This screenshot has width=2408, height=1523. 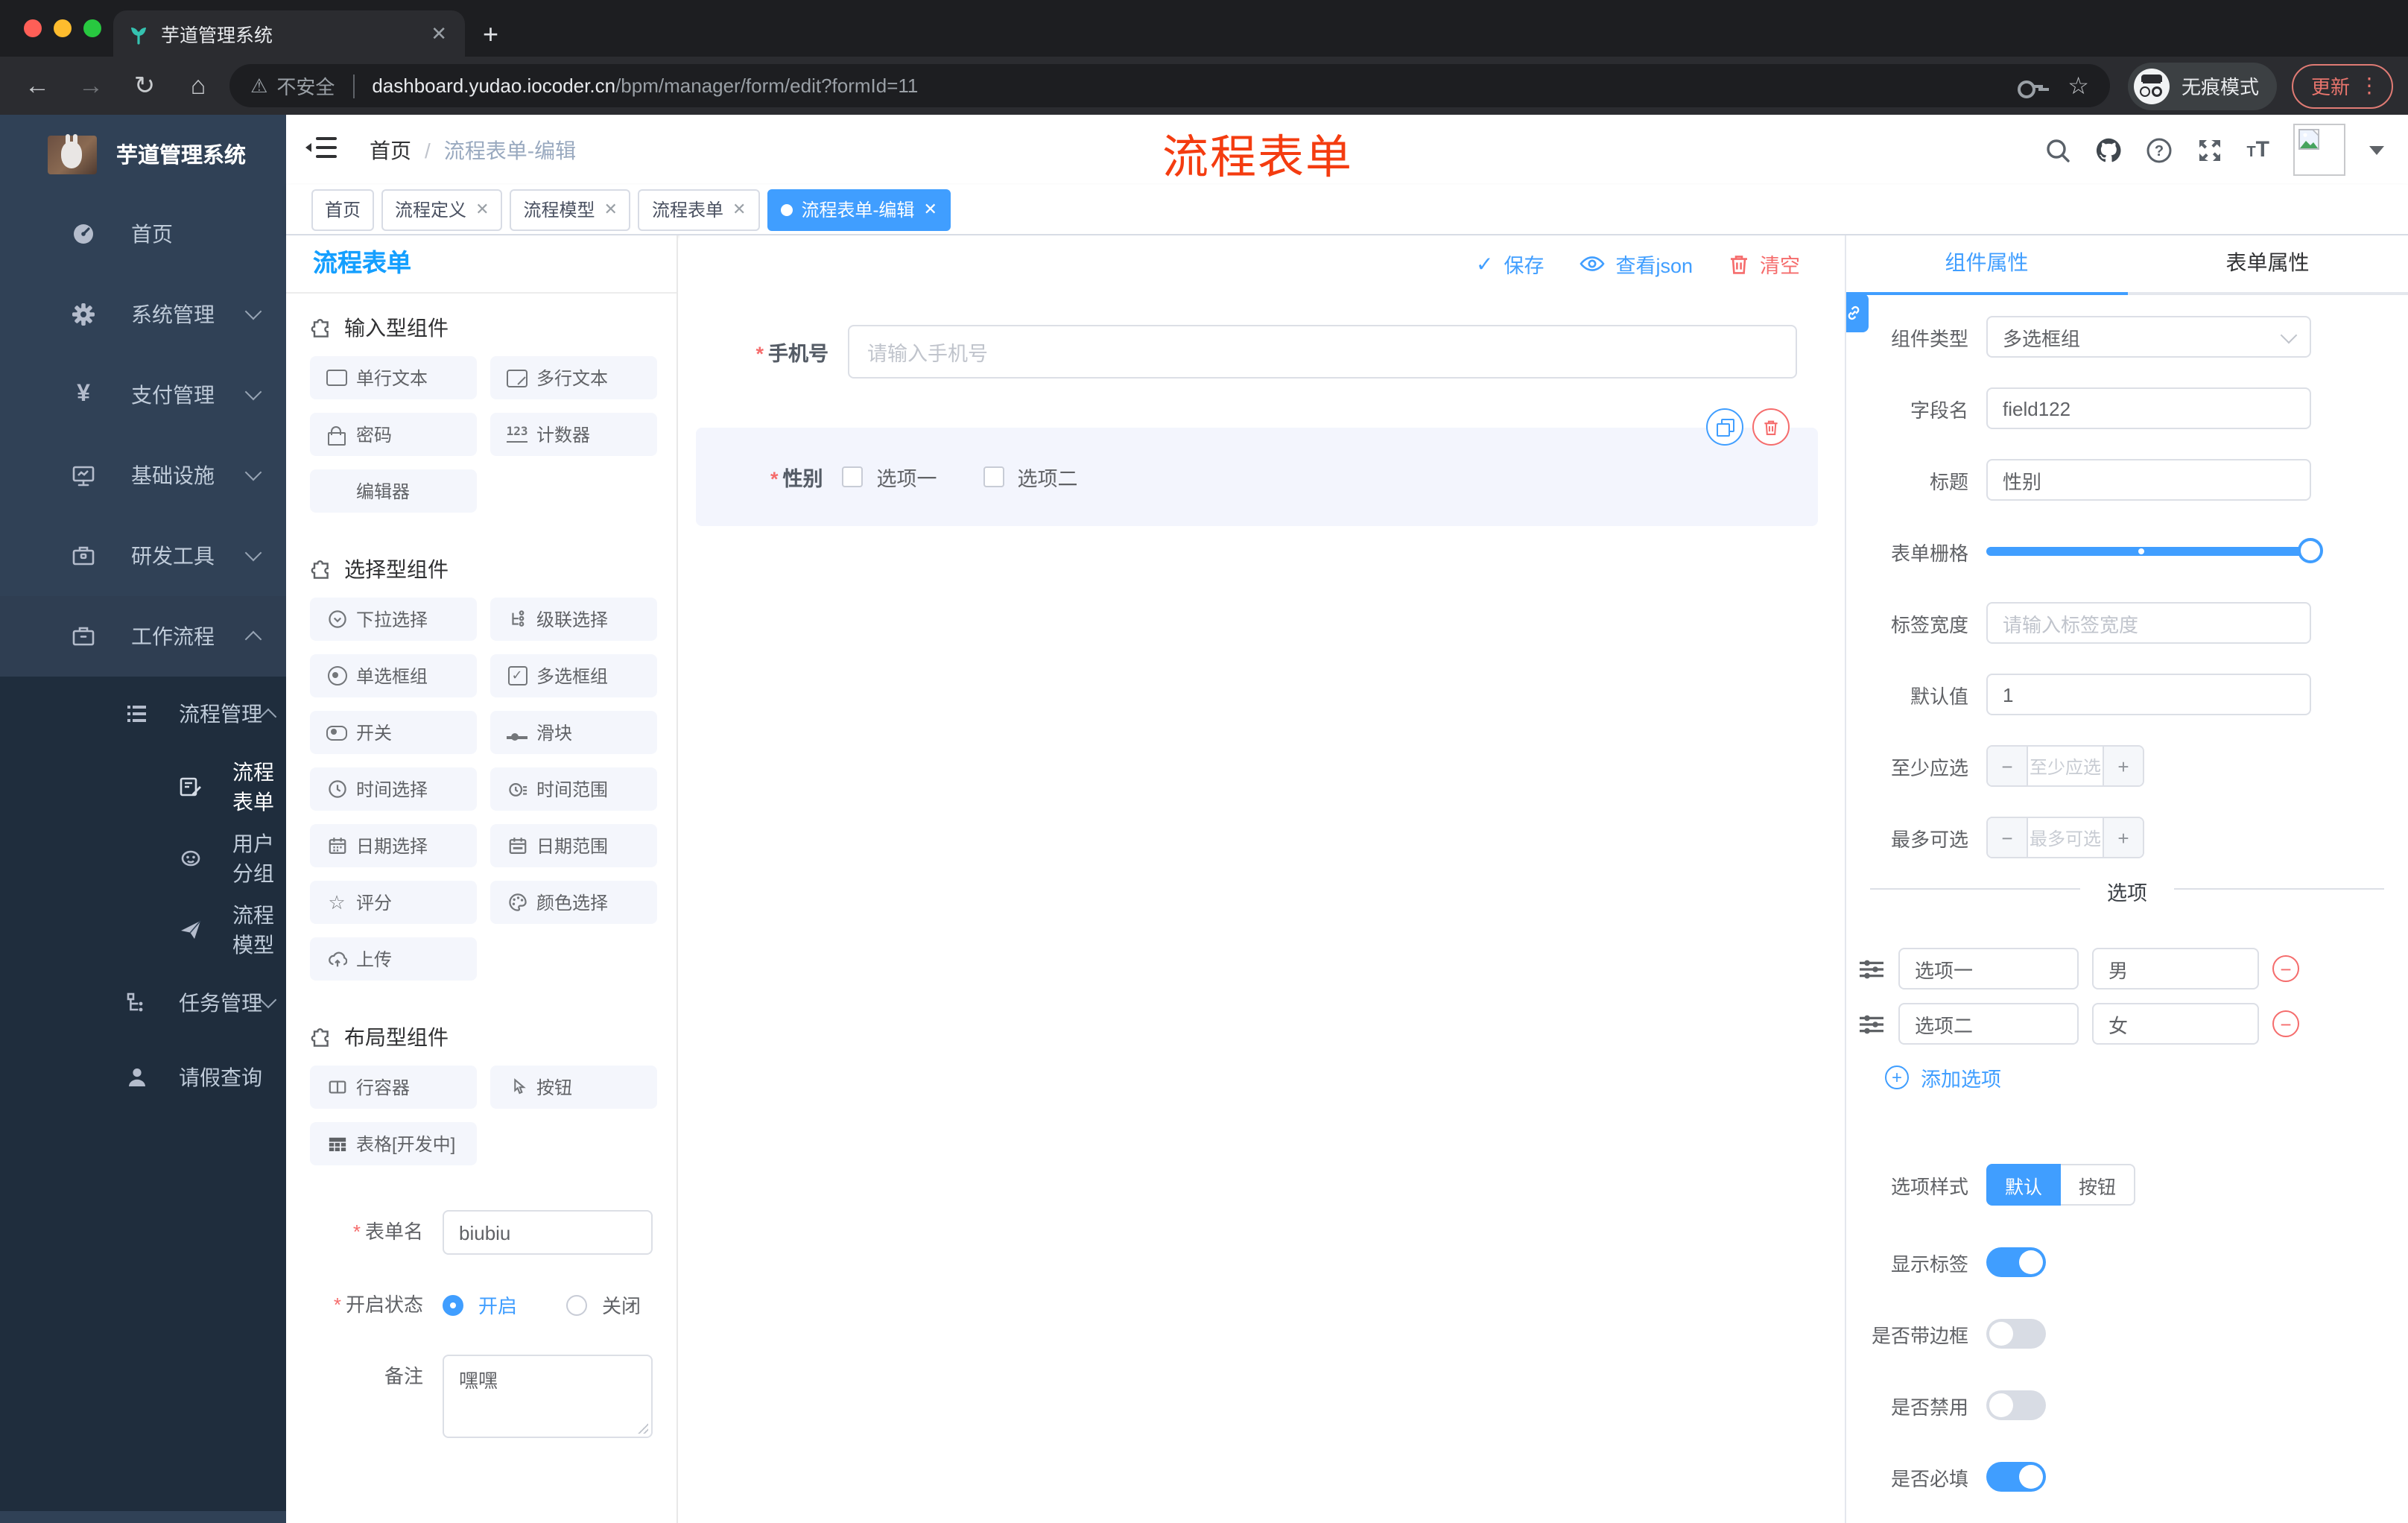 What do you see at coordinates (143, 930) in the screenshot?
I see `sidebar-item-process-model: 流程模型` at bounding box center [143, 930].